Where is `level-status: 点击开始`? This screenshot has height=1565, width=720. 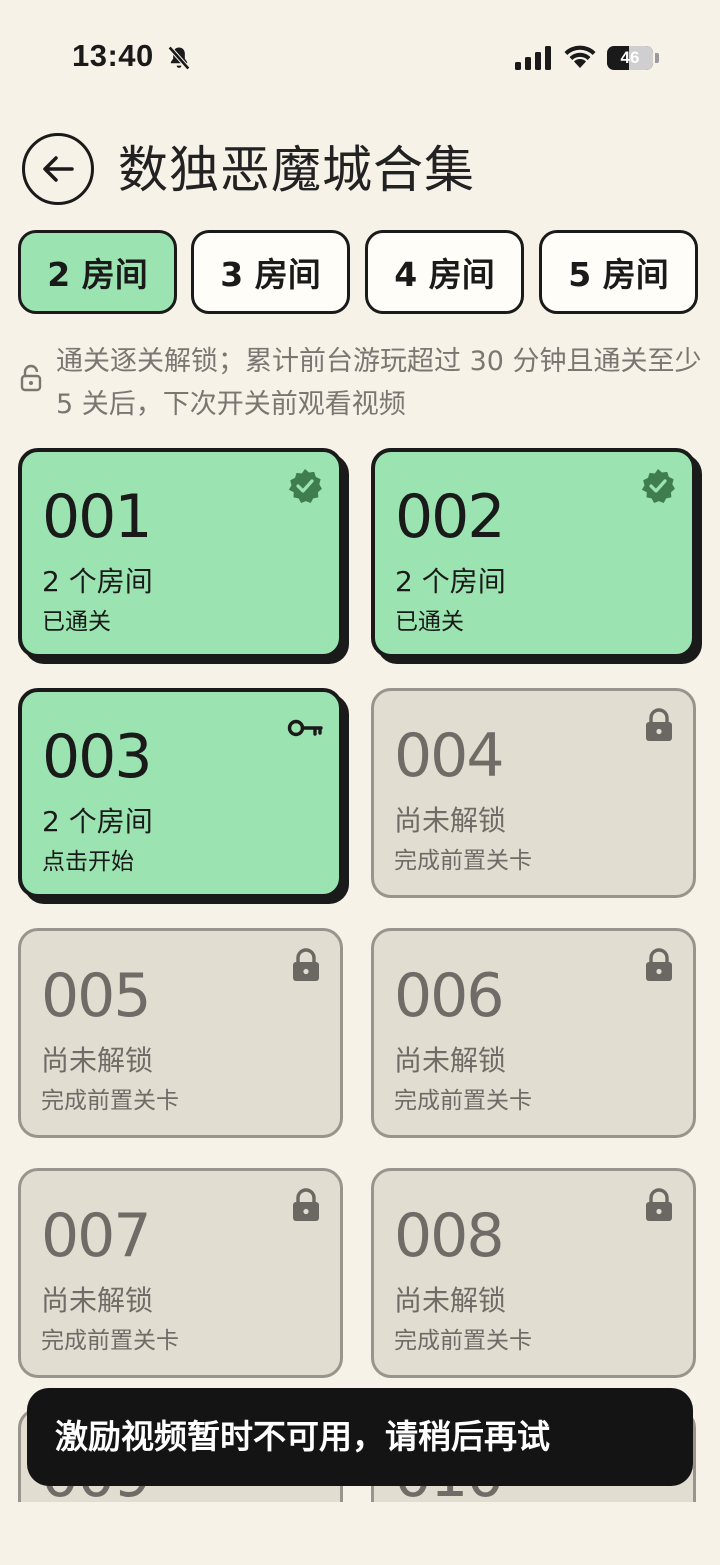 level-status: 点击开始 is located at coordinates (88, 862).